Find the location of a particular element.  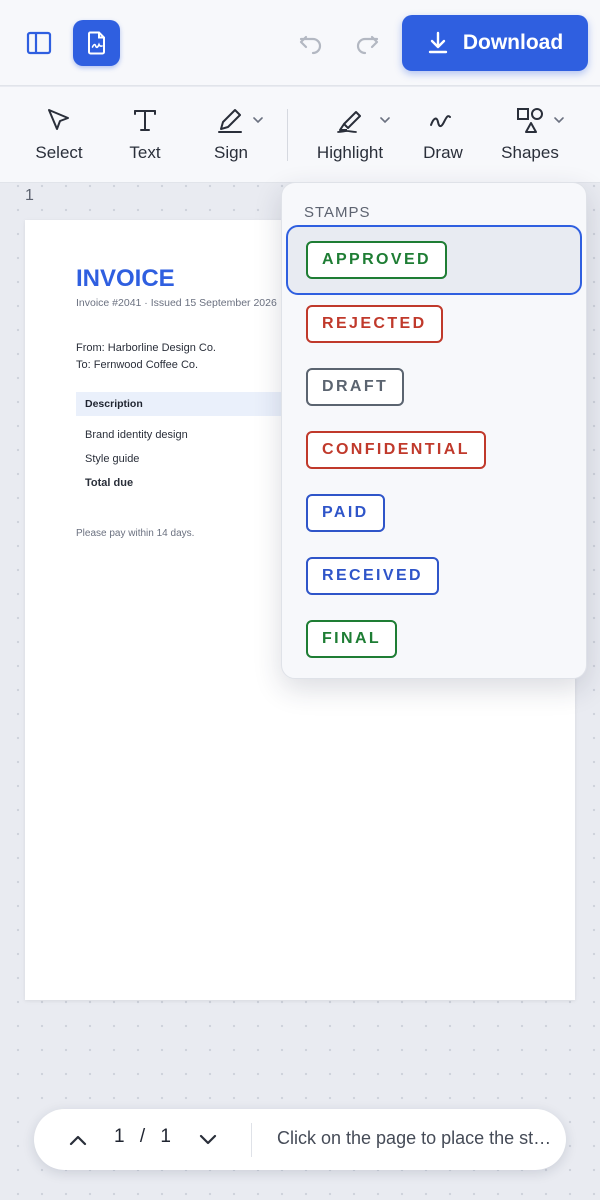

download-label: Download is located at coordinates (513, 42).